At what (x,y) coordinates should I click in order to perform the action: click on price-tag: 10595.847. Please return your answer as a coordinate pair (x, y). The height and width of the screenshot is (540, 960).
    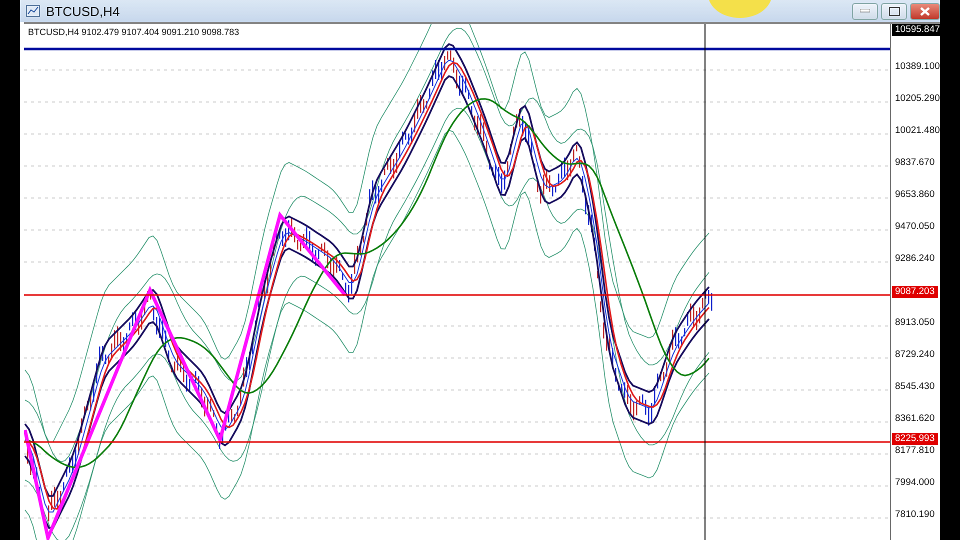
    Looking at the image, I should click on (917, 30).